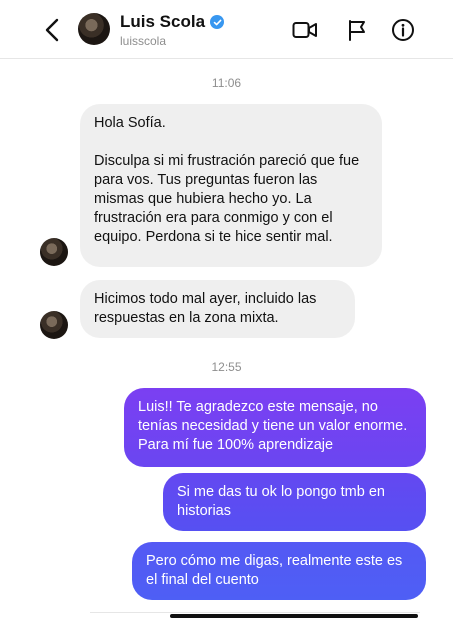 This screenshot has height=642, width=453. I want to click on timestamp: 11:06, so click(226, 83).